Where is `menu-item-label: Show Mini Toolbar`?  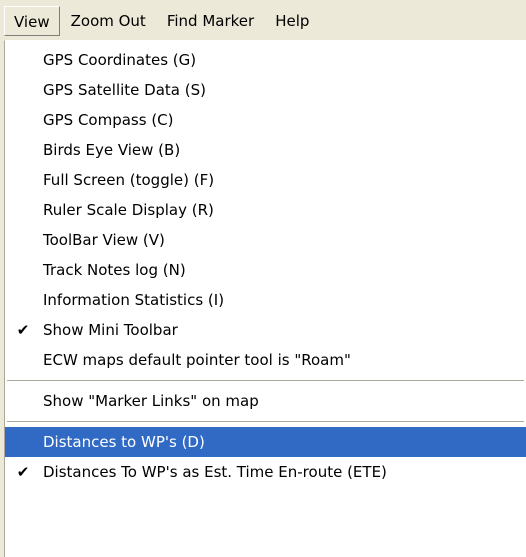
menu-item-label: Show Mini Toolbar is located at coordinates (110, 330).